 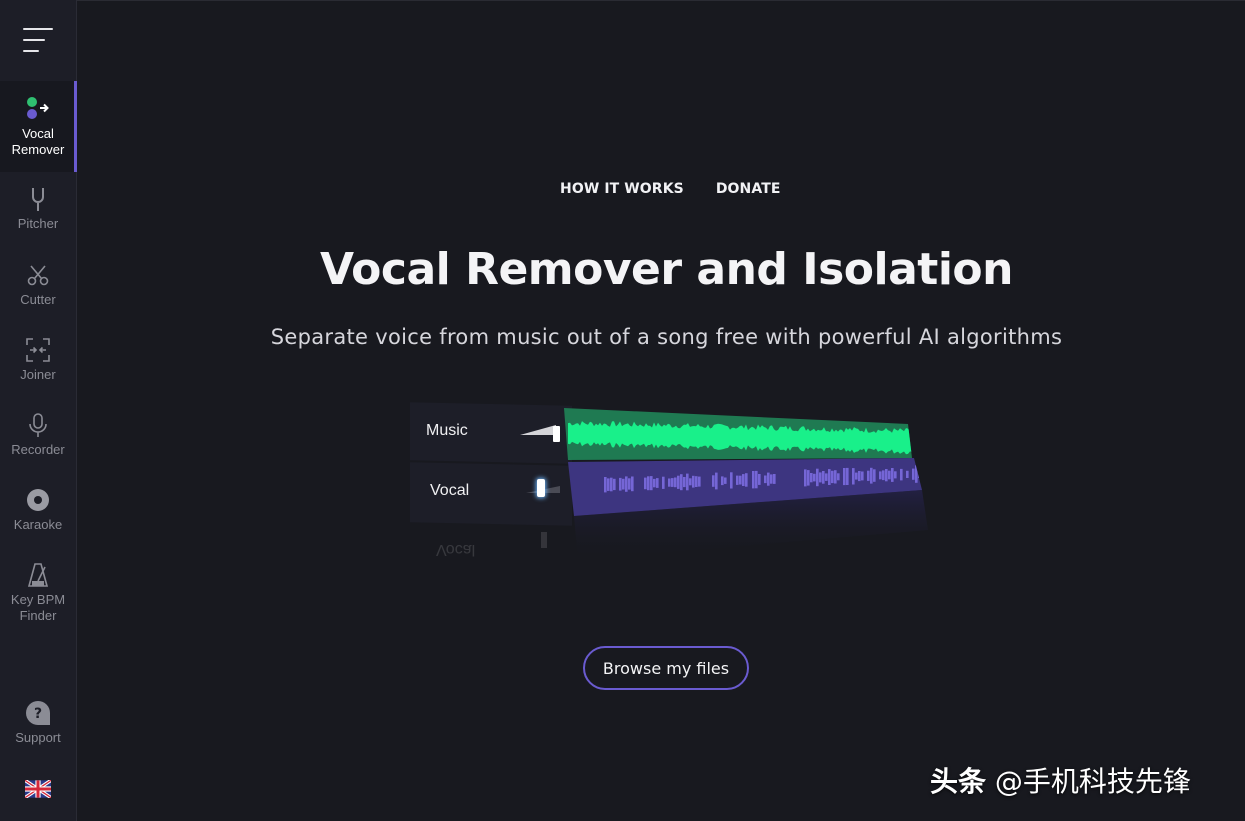 What do you see at coordinates (748, 189) in the screenshot?
I see `donate-link: DONATE` at bounding box center [748, 189].